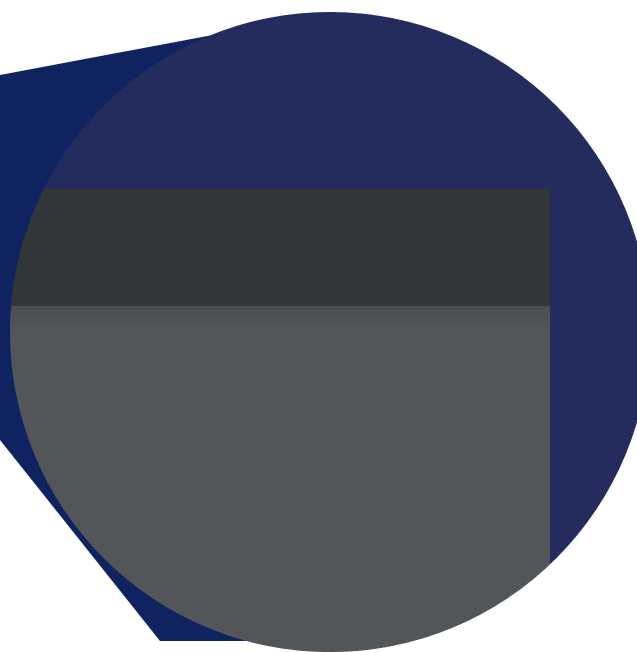 Image resolution: width=637 pixels, height=652 pixels. What do you see at coordinates (280, 319) in the screenshot?
I see `viewer-shadow` at bounding box center [280, 319].